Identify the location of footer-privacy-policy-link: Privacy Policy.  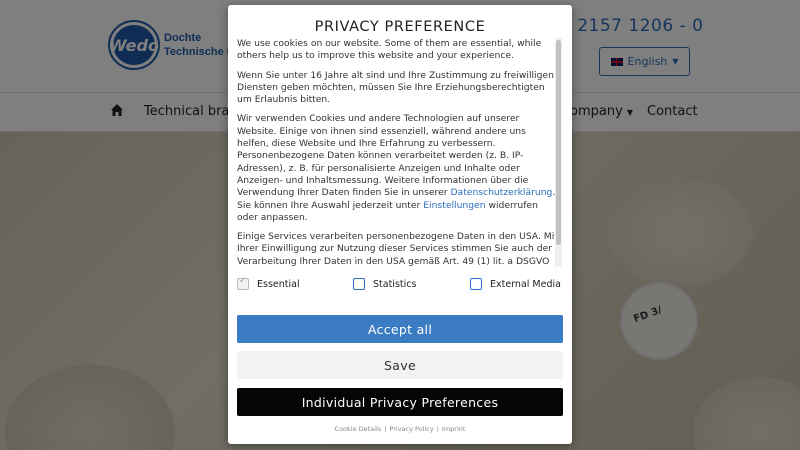
(411, 429).